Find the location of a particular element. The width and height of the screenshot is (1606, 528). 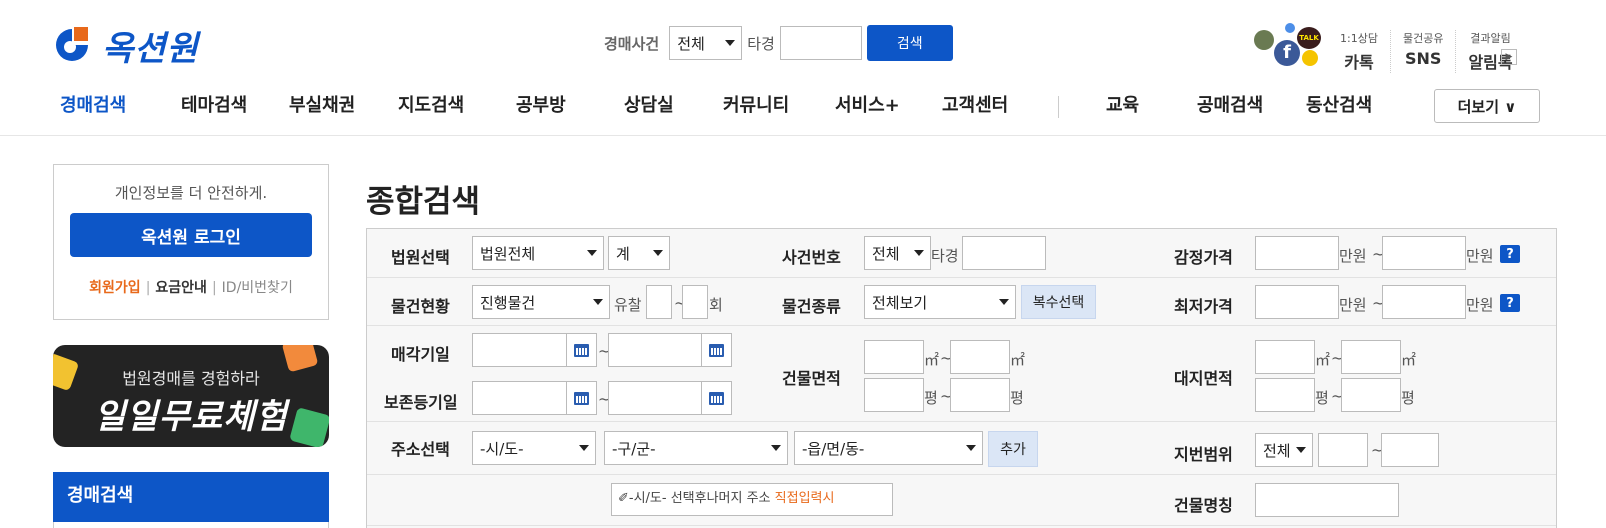

case-number-field is located at coordinates (1004, 253).